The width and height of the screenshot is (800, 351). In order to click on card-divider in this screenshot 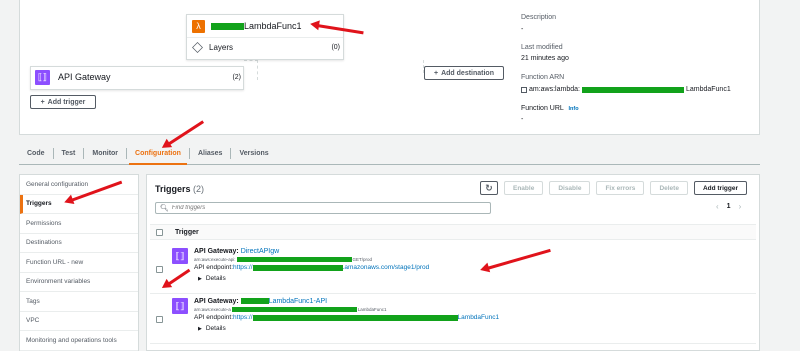, I will do `click(265, 37)`.